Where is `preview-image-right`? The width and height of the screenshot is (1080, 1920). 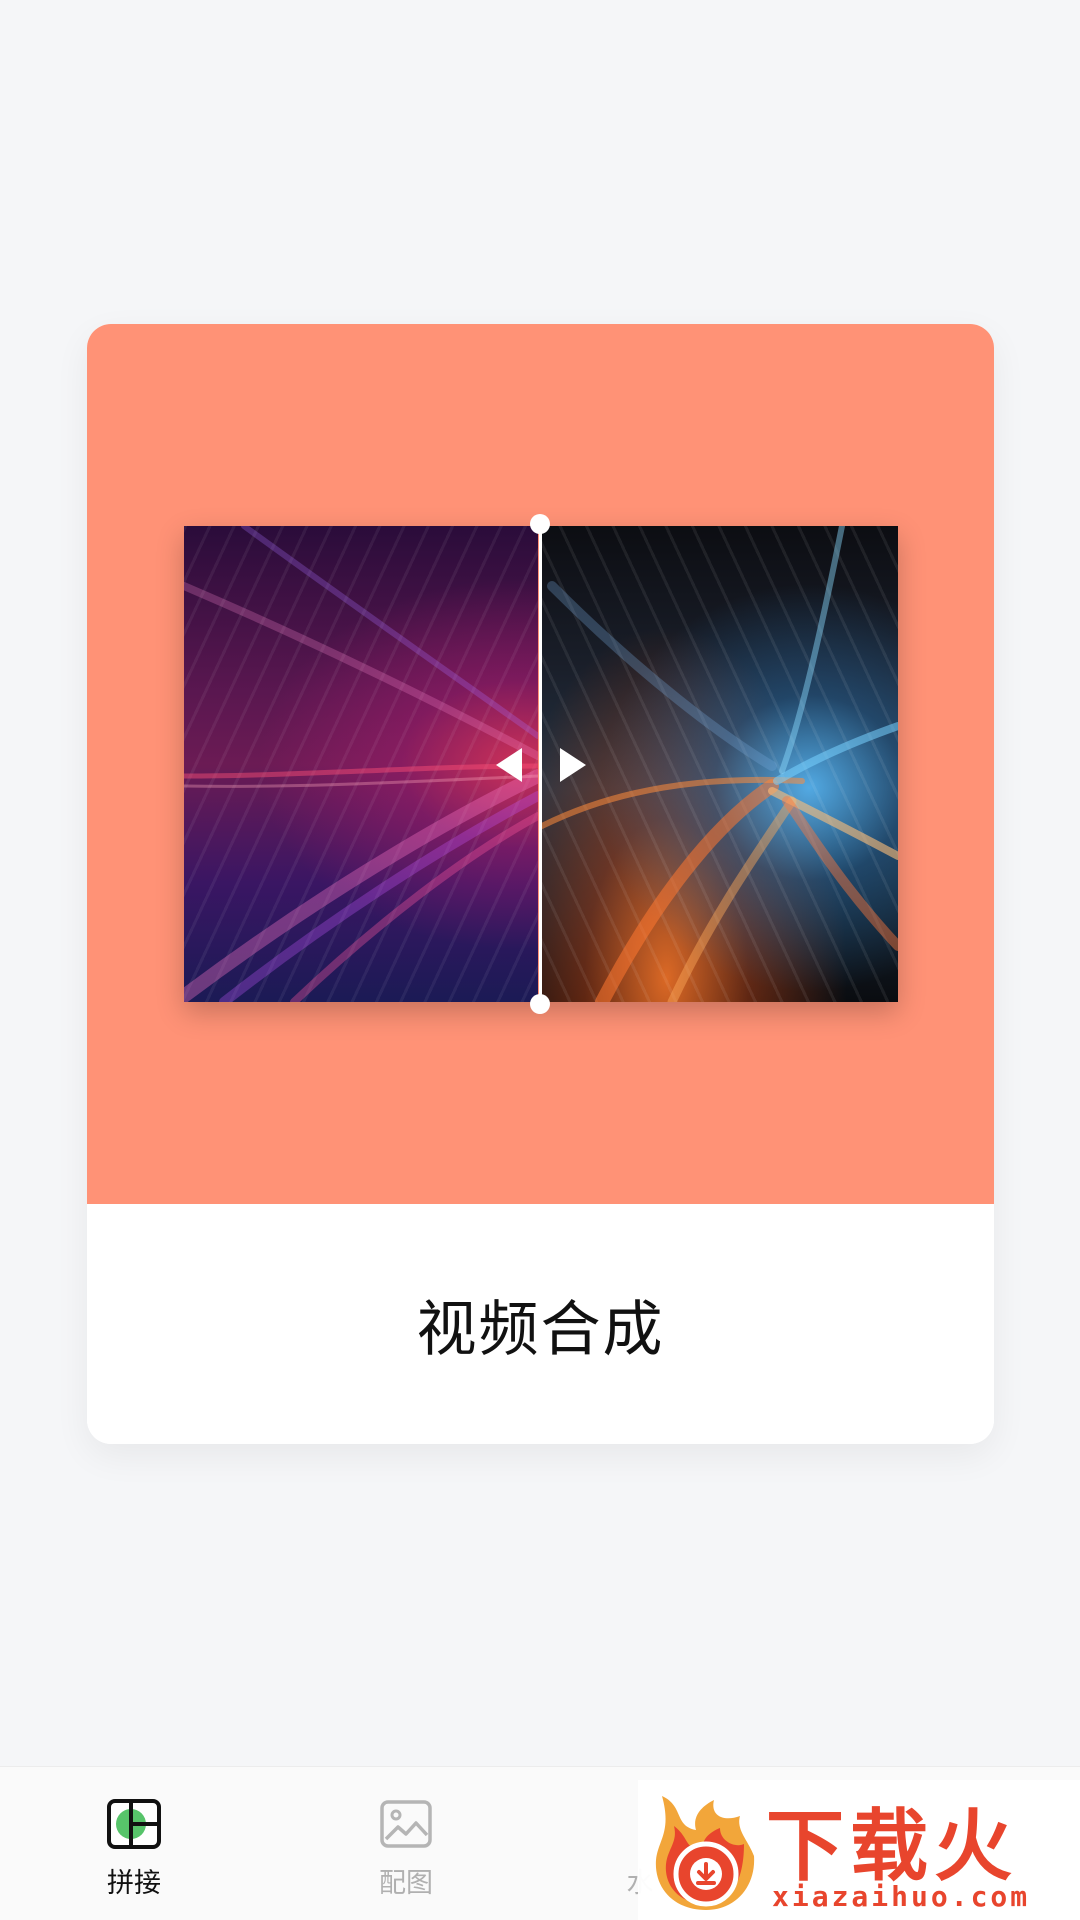
preview-image-right is located at coordinates (720, 764).